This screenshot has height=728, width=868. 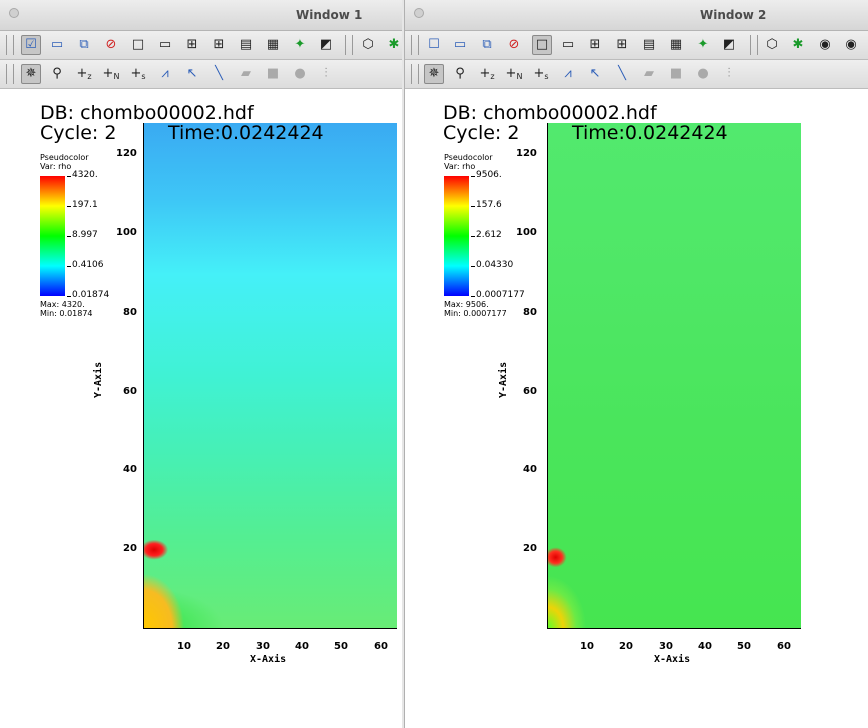 I want to click on legend-tick-label: 4320., so click(x=82, y=175).